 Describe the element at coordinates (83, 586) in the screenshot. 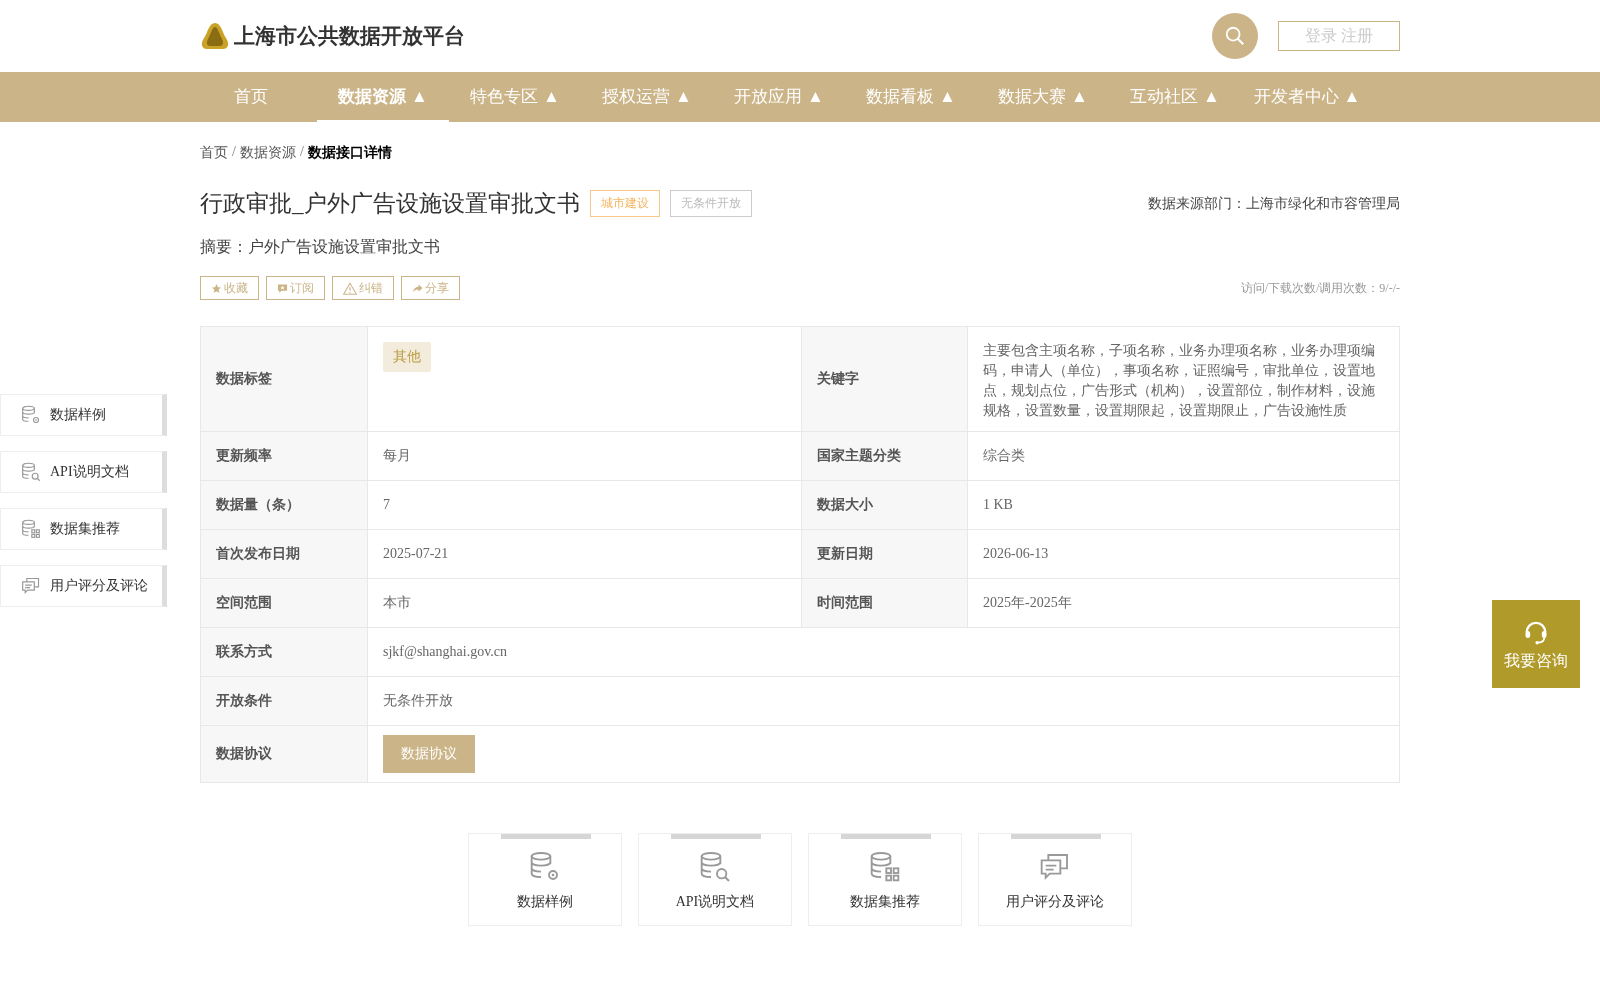

I see `side-tab: 用户评分及评论` at that location.